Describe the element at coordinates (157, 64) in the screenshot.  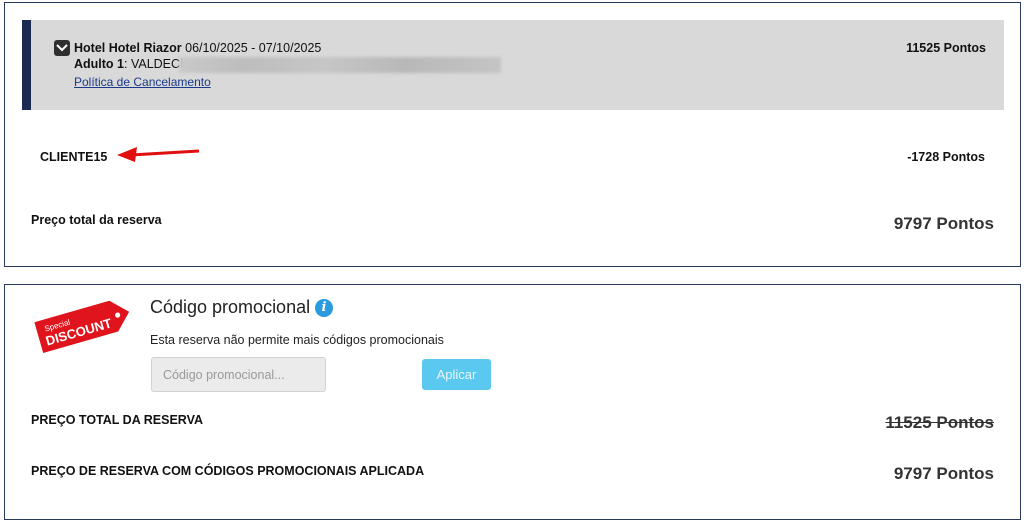
I see `adult-name: VALDECI` at that location.